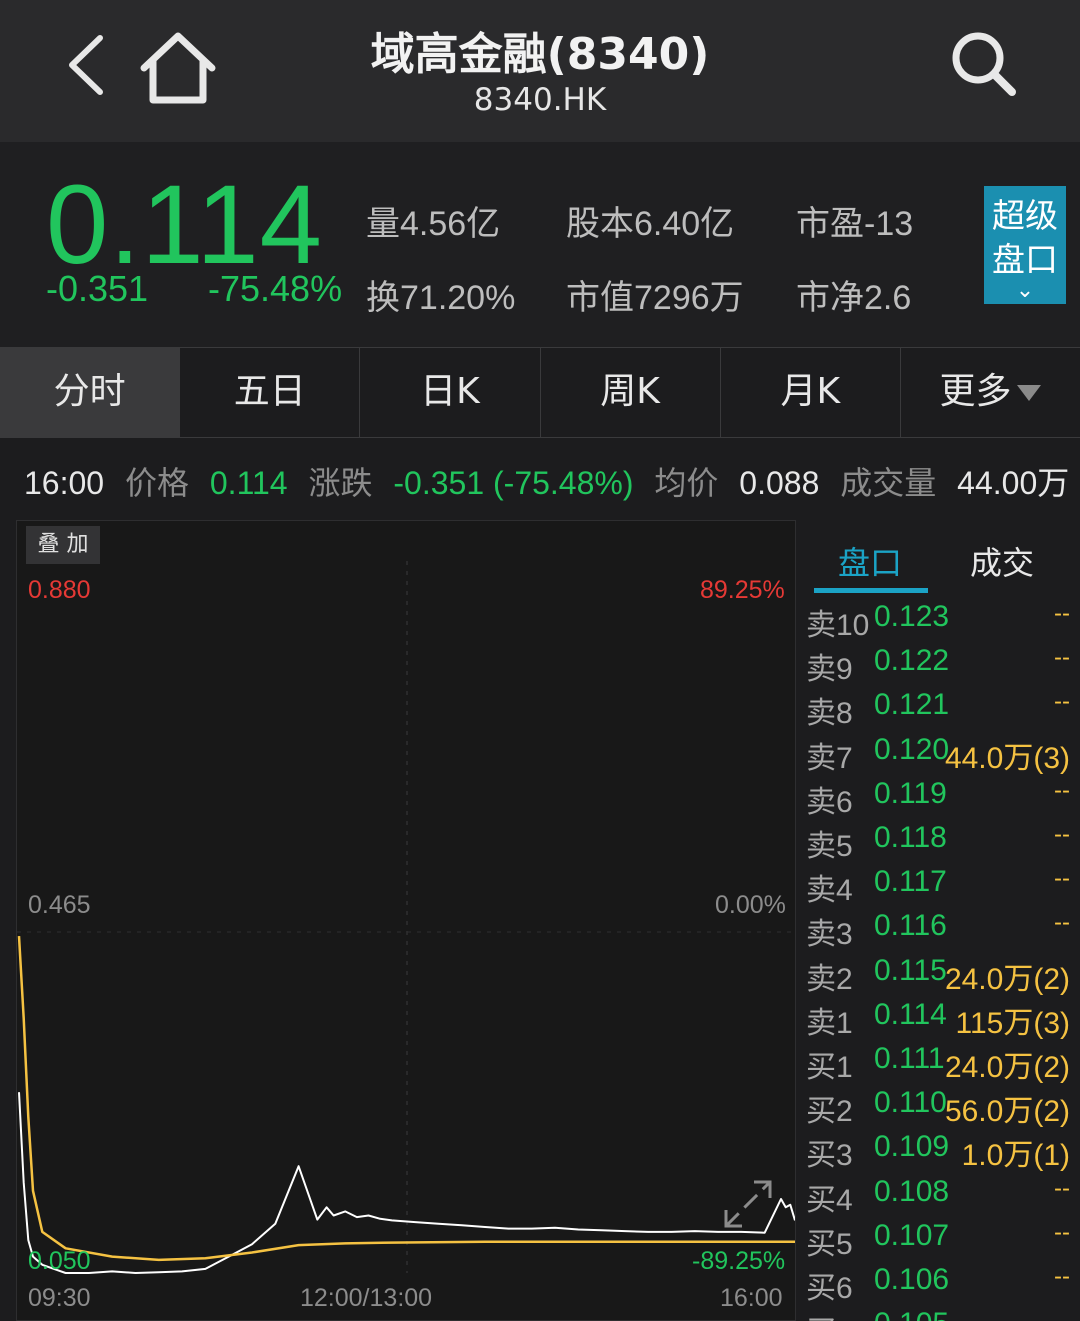  I want to click on order-book-tabs: 盘口 成交, so click(940, 560).